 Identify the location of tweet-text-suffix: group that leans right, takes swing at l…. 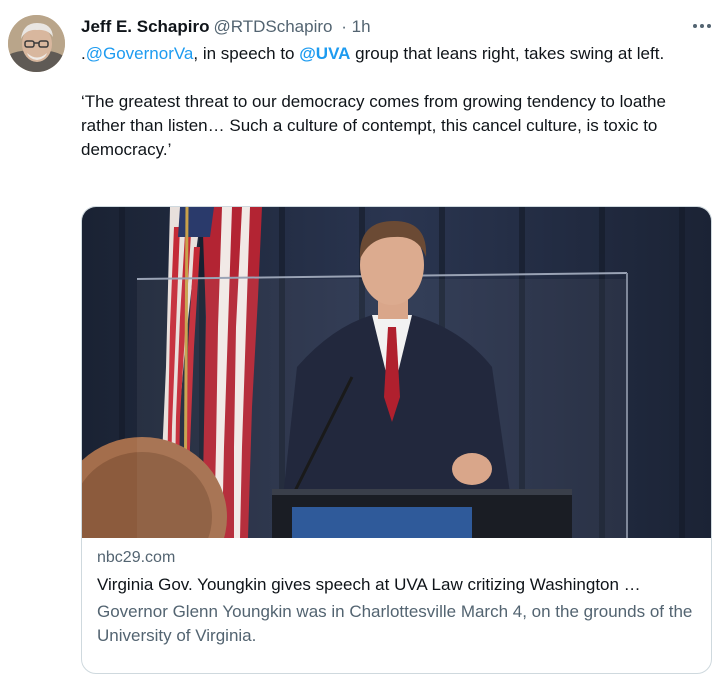
(507, 53).